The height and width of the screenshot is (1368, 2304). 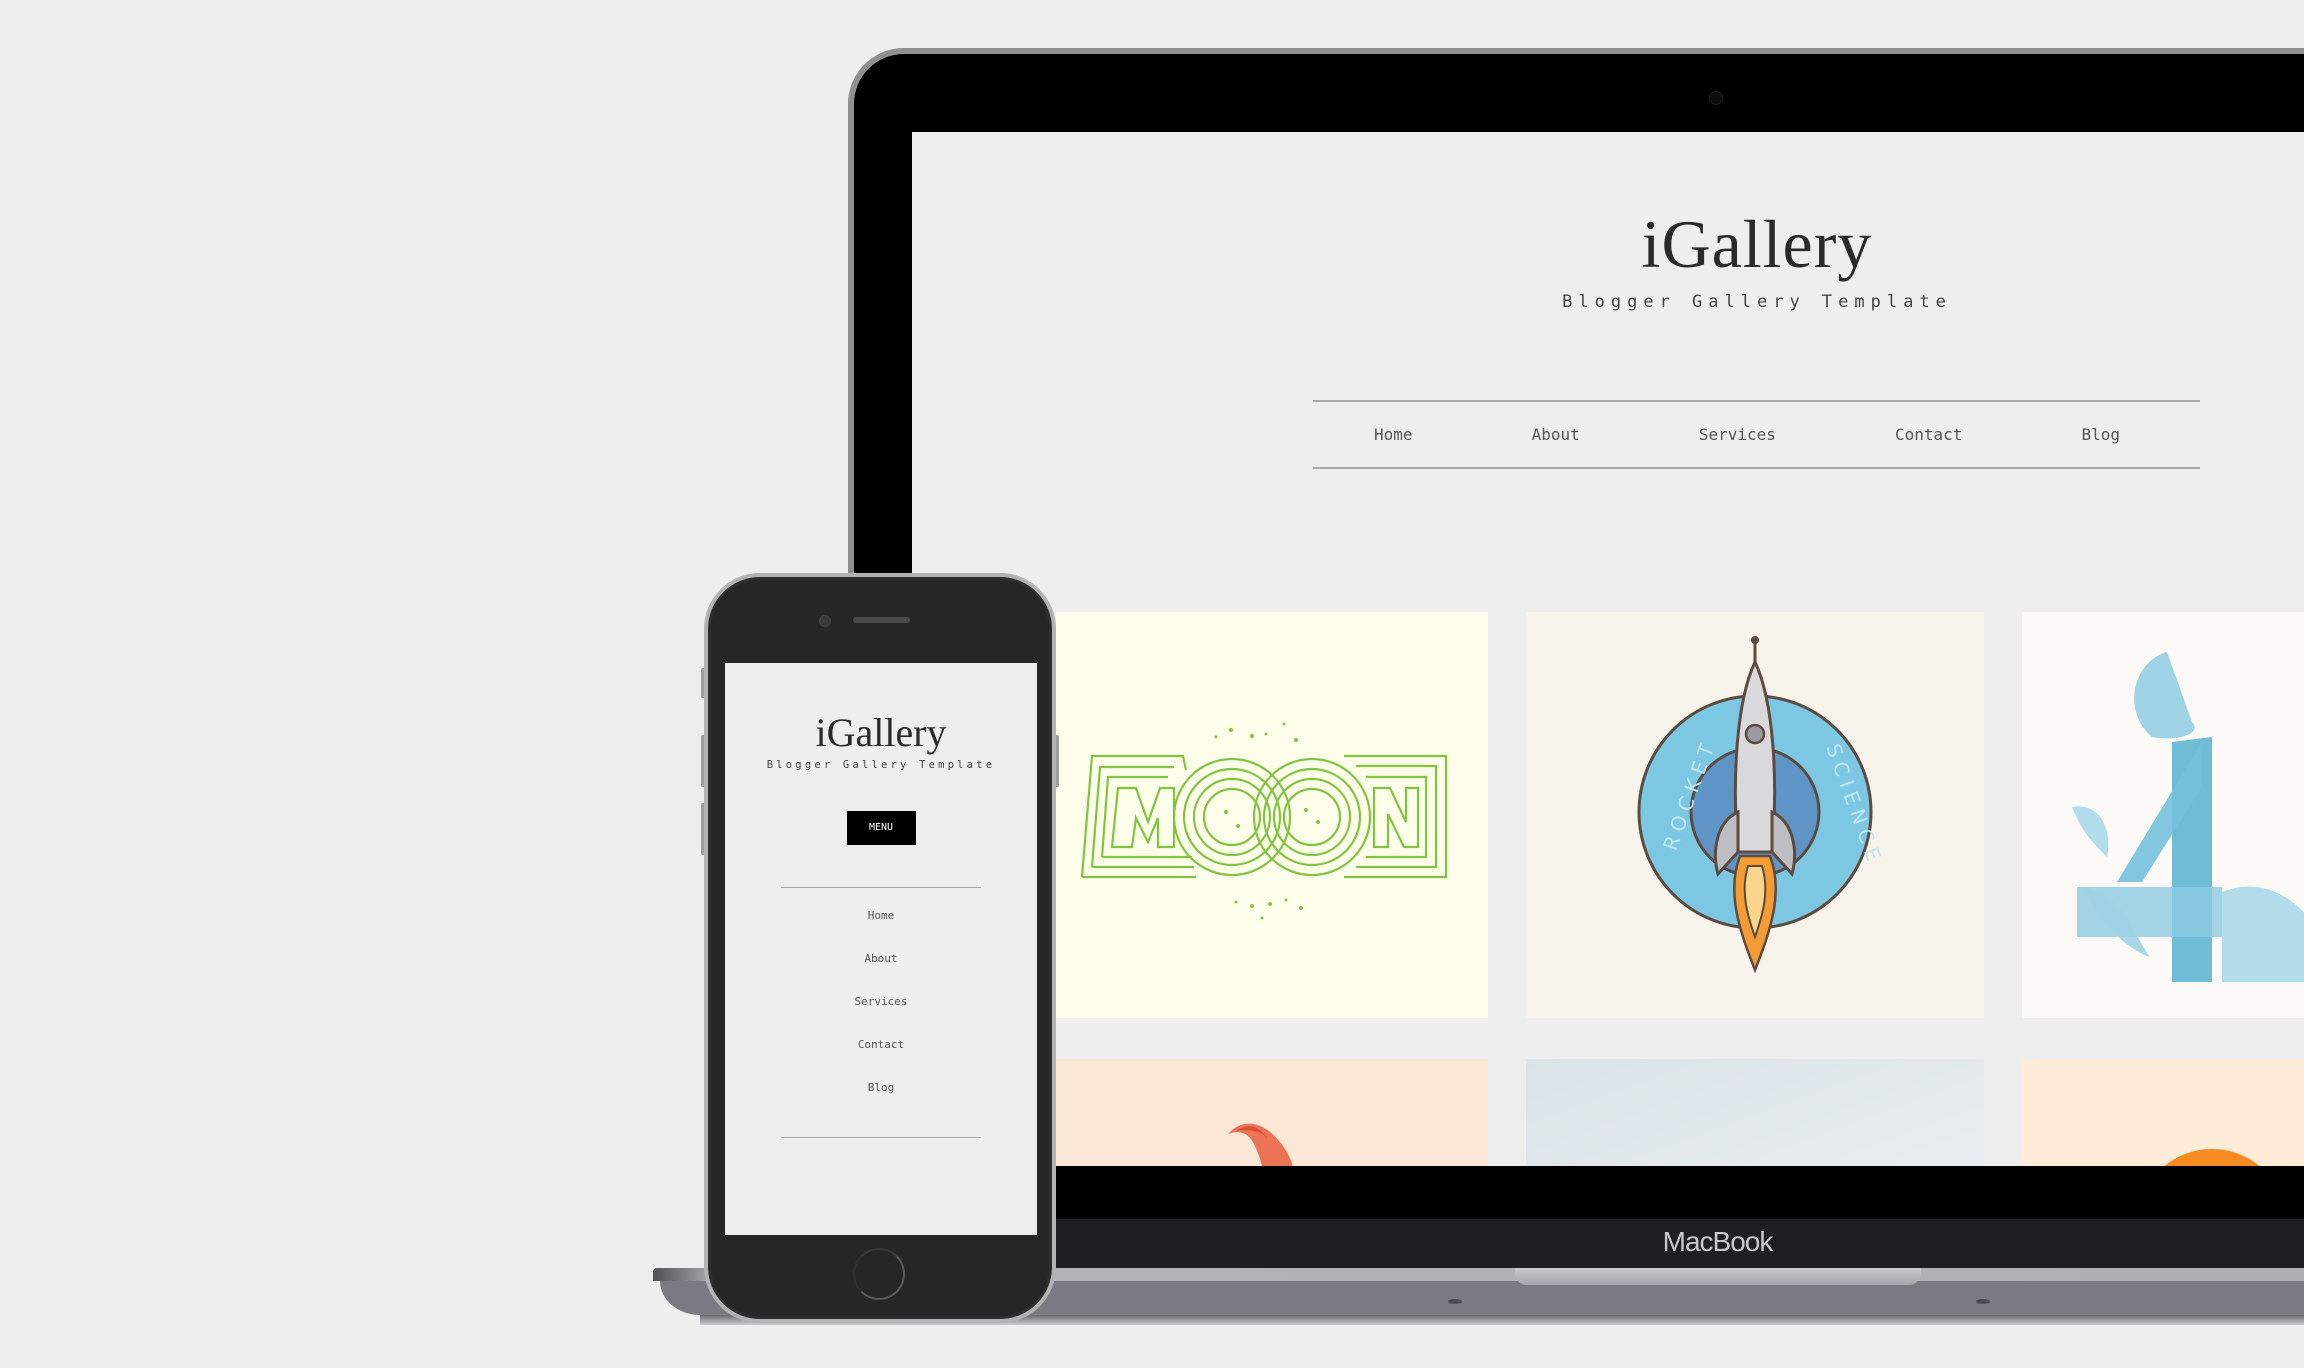 I want to click on mobile-nav-about: About, so click(x=881, y=972).